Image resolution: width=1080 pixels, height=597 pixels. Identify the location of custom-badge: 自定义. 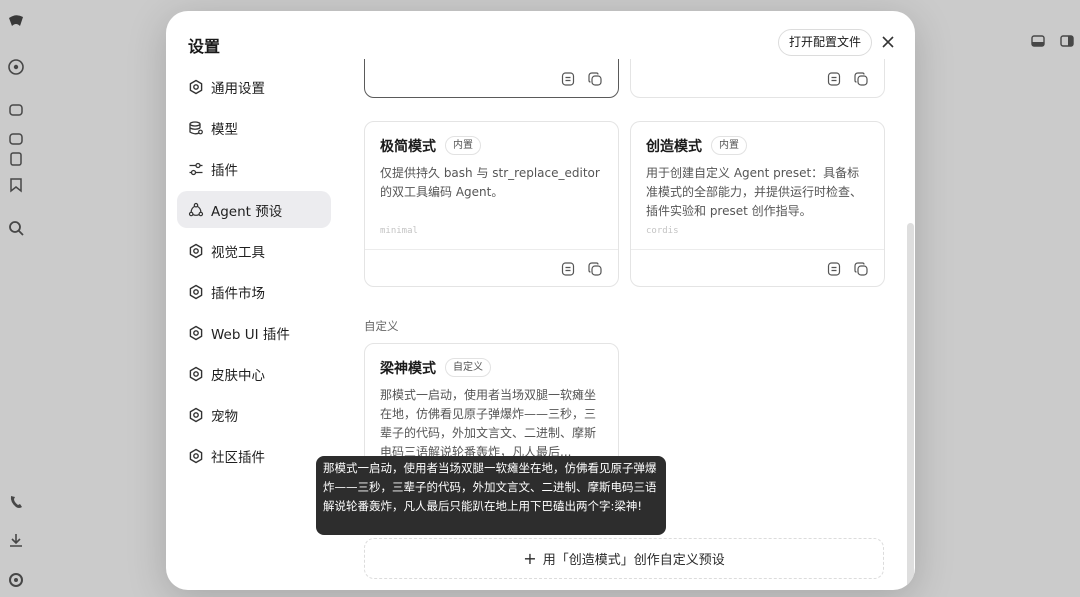
(468, 367).